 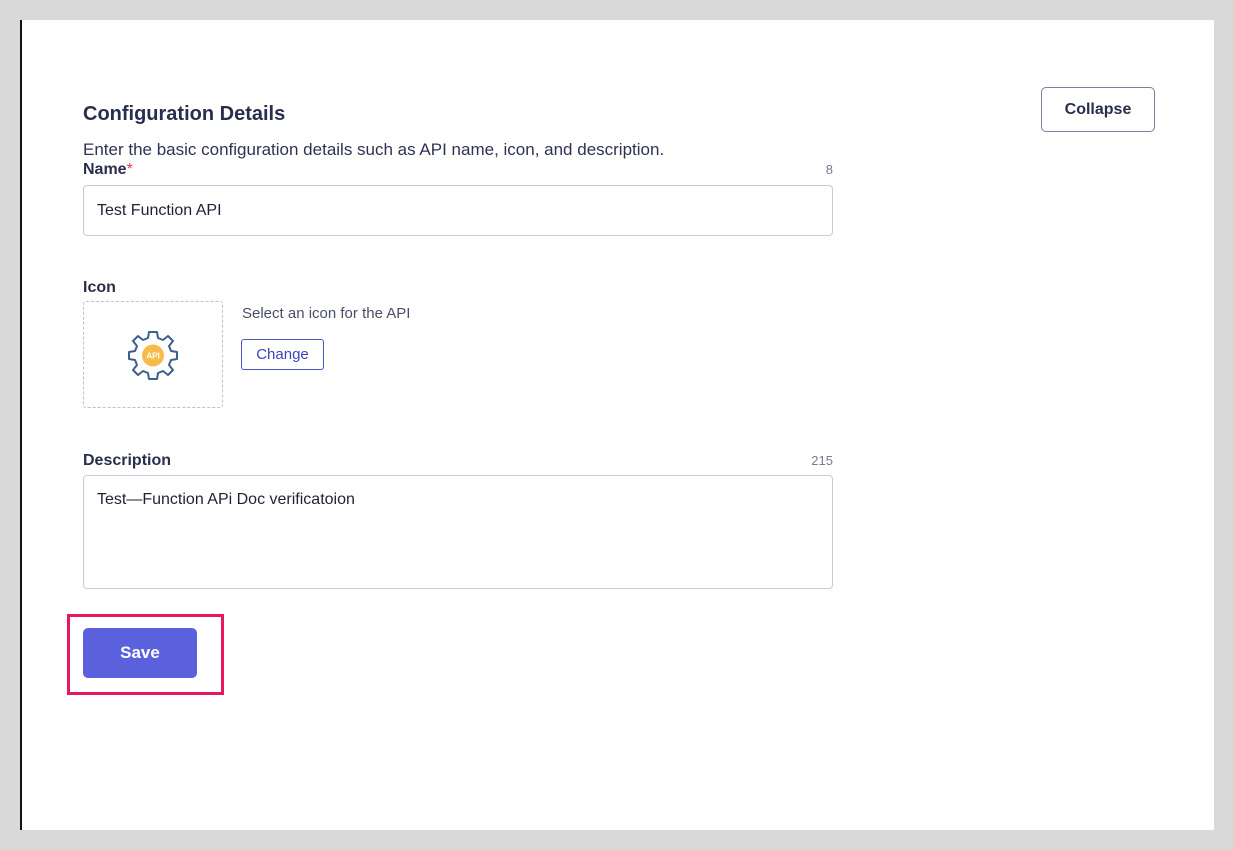 I want to click on icon-text: API, so click(x=152, y=355).